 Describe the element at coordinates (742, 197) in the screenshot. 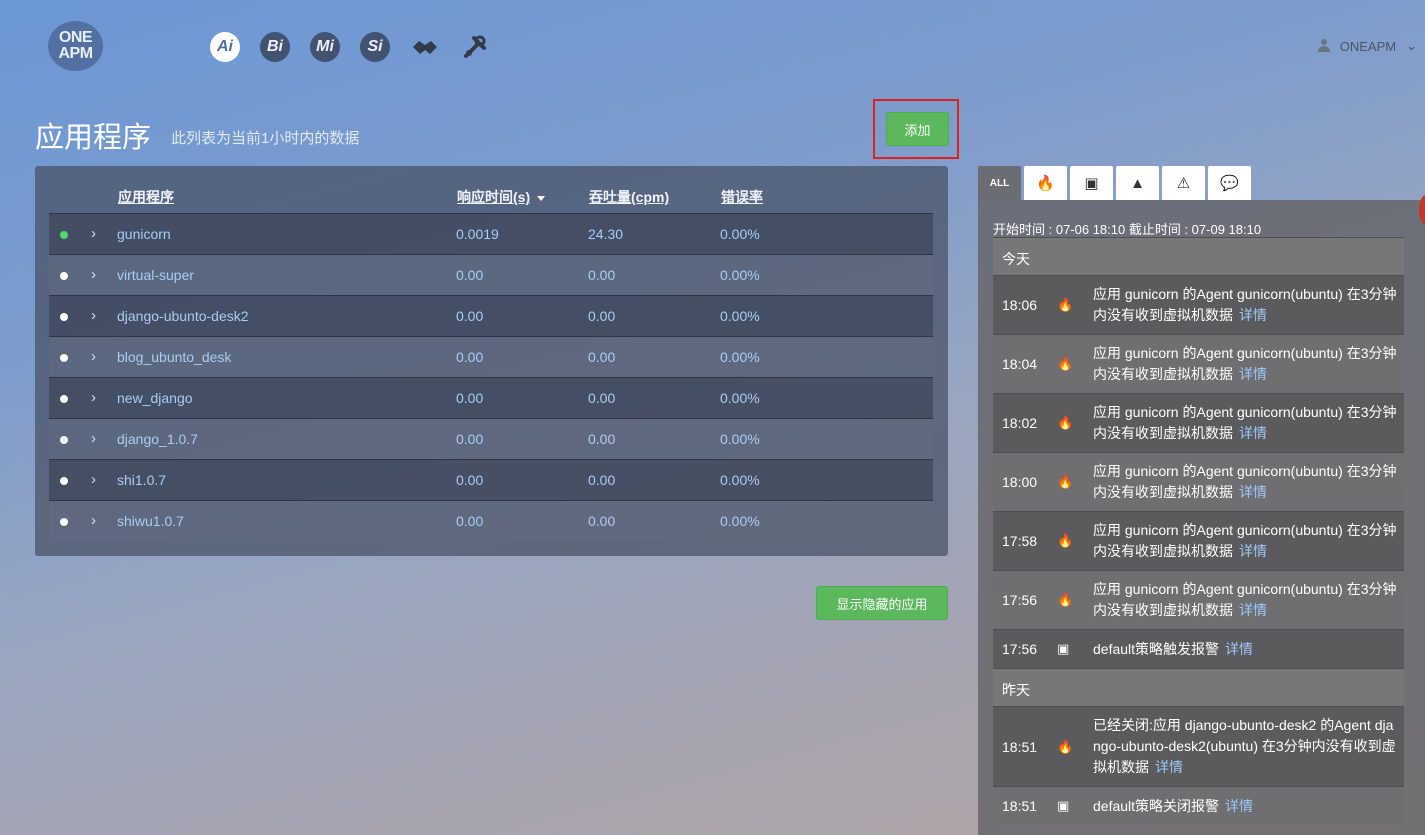

I see `header-error-rate: 错误率` at that location.